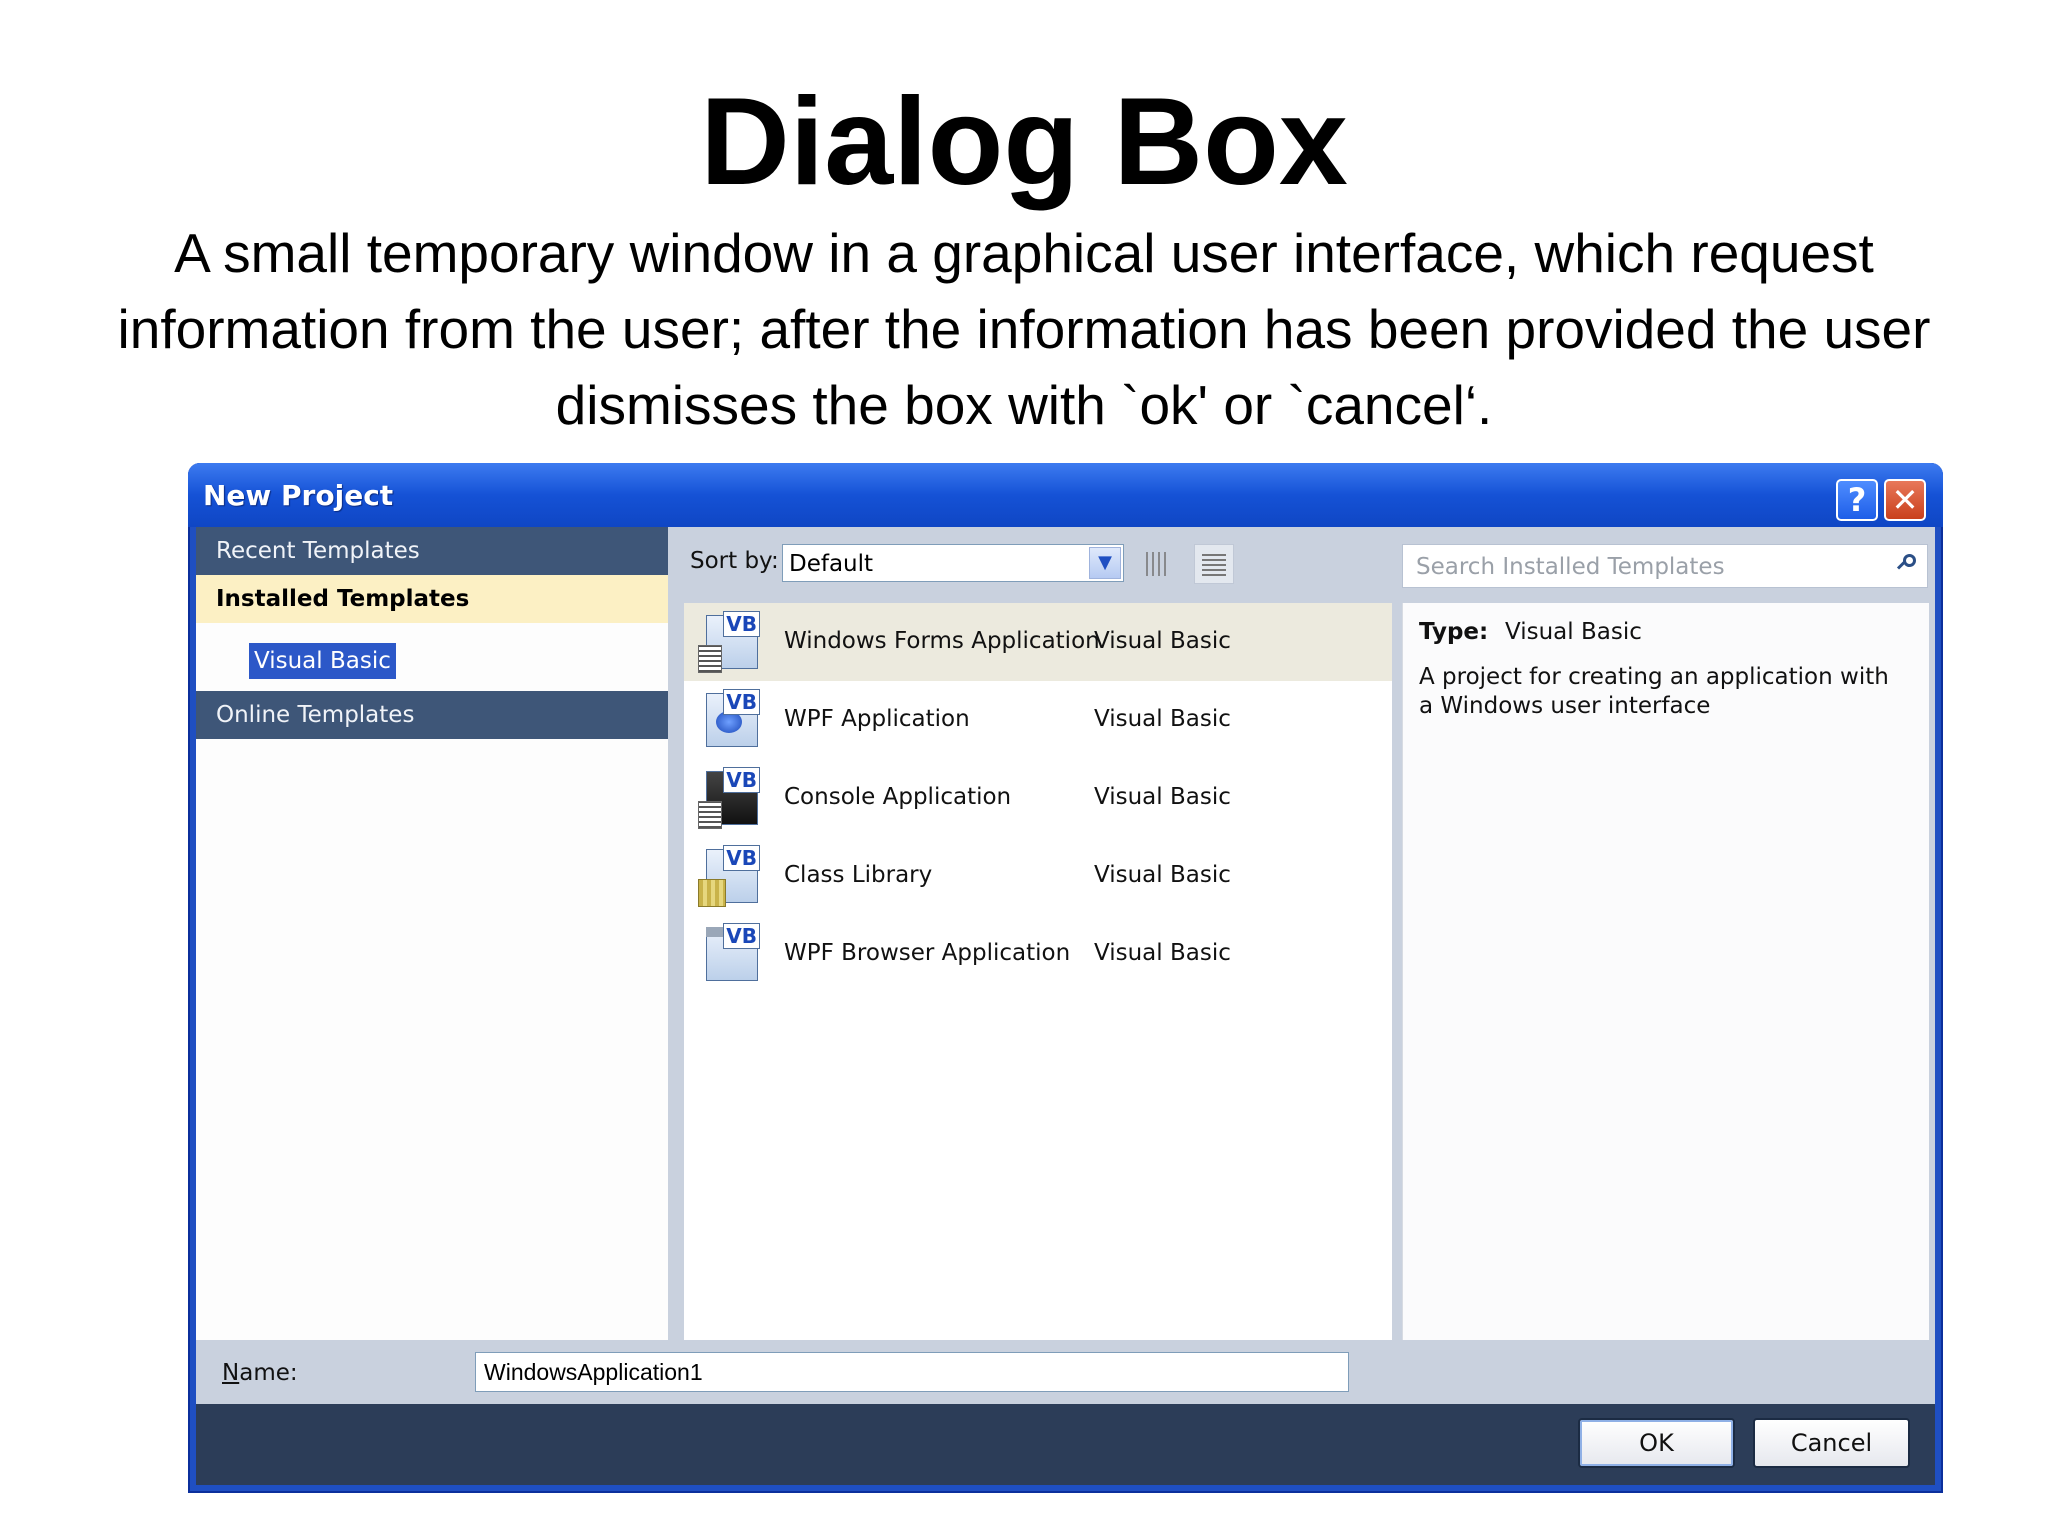  I want to click on type-label: Type:, so click(1454, 632).